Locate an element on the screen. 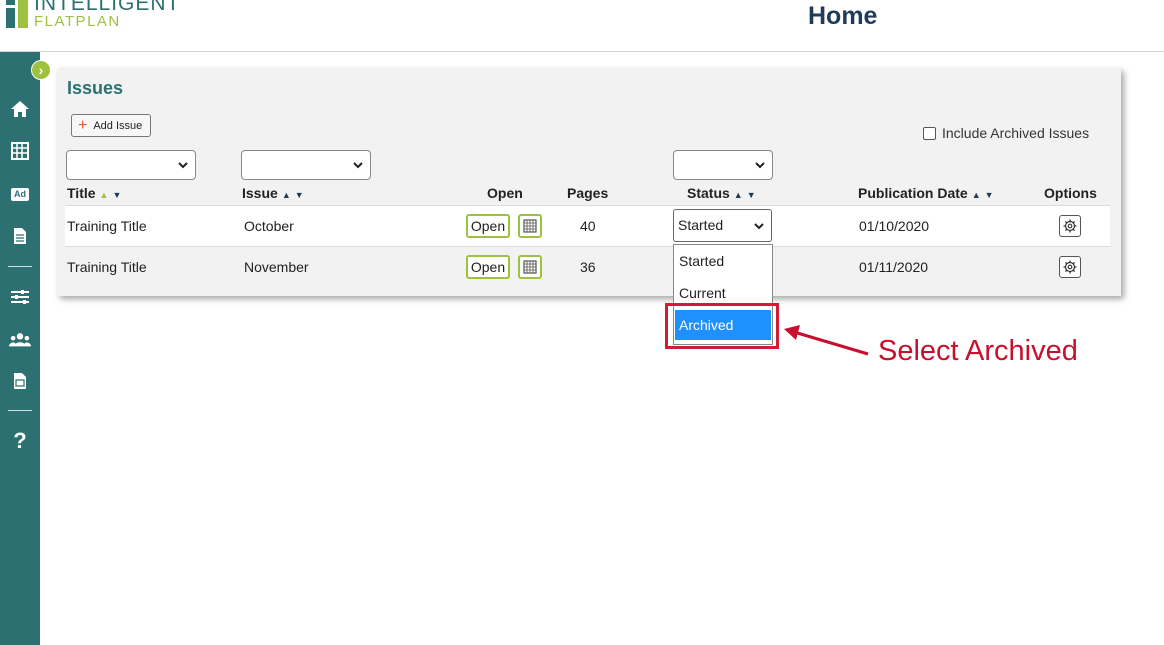 Image resolution: width=1164 pixels, height=645 pixels. column-header-pages: Pages is located at coordinates (588, 193).